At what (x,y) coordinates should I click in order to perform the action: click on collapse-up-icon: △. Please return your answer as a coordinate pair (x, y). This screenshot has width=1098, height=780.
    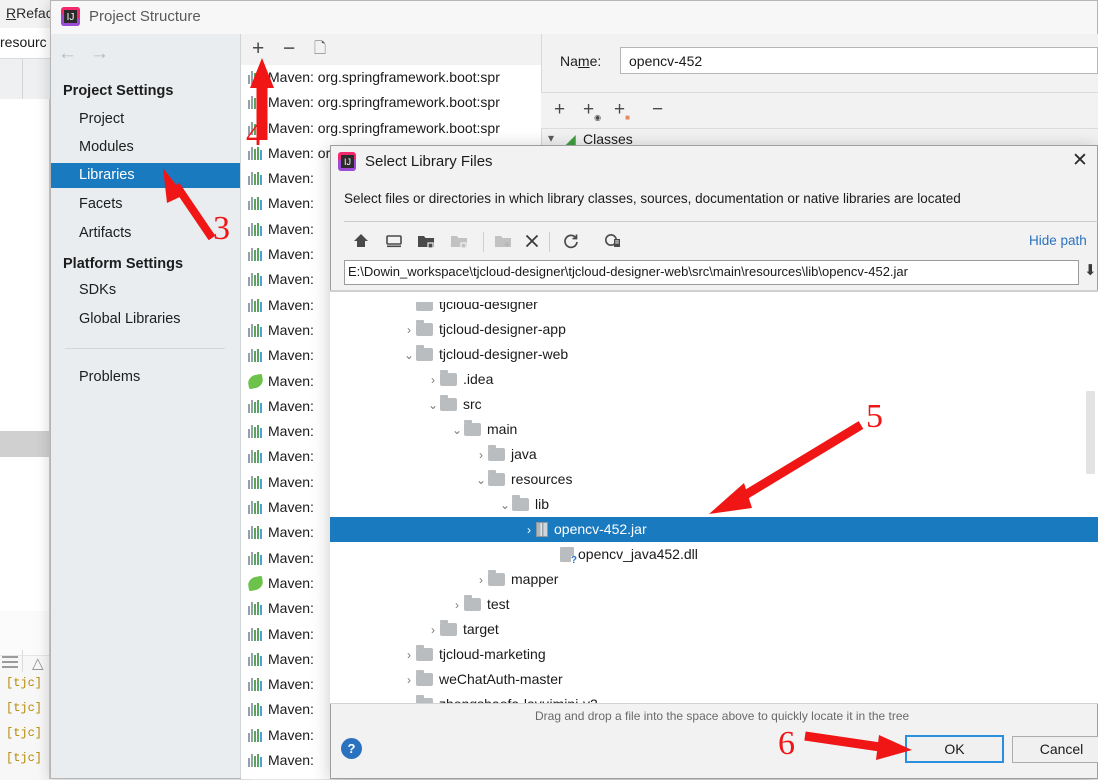
    Looking at the image, I should click on (38, 663).